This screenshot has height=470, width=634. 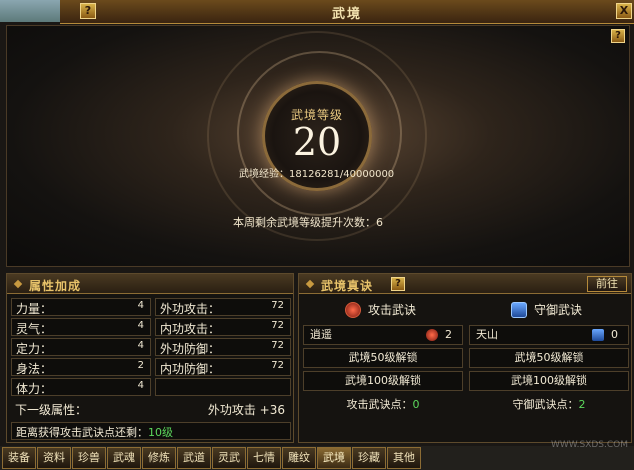 I want to click on title-bar: ? 武境 X, so click(x=347, y=12).